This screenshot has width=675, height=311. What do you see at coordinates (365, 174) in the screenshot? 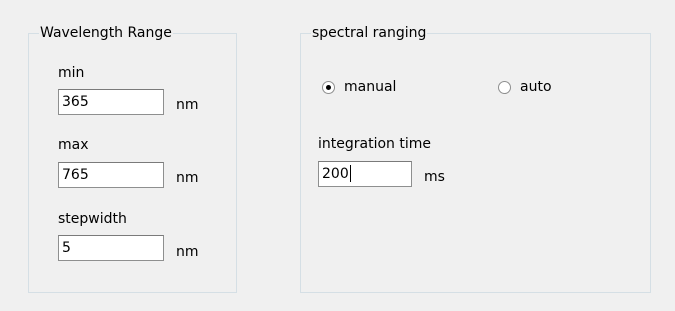
I see `integration-time-input: 200` at bounding box center [365, 174].